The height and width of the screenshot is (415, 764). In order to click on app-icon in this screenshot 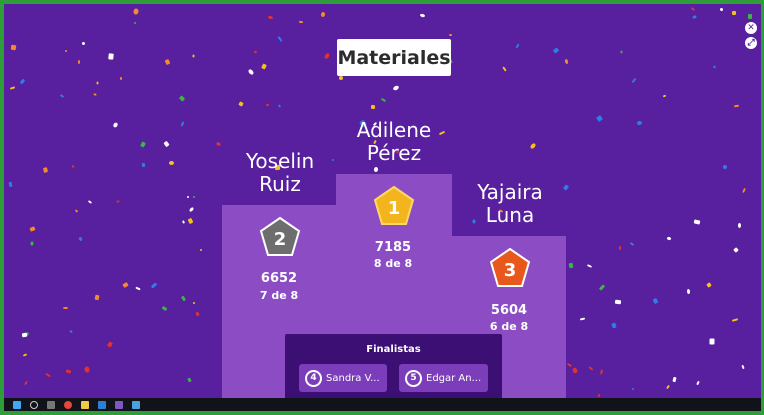, I will do `click(119, 404)`.